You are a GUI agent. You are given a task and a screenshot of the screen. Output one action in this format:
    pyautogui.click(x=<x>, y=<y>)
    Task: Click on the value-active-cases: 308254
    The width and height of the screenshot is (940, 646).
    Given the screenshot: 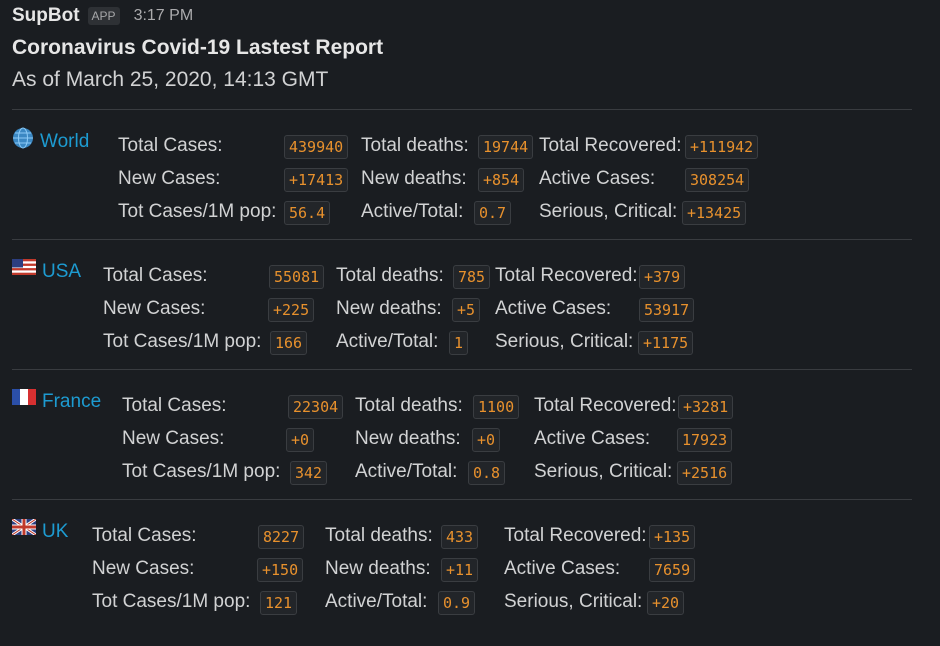 What is the action you would take?
    pyautogui.click(x=717, y=180)
    